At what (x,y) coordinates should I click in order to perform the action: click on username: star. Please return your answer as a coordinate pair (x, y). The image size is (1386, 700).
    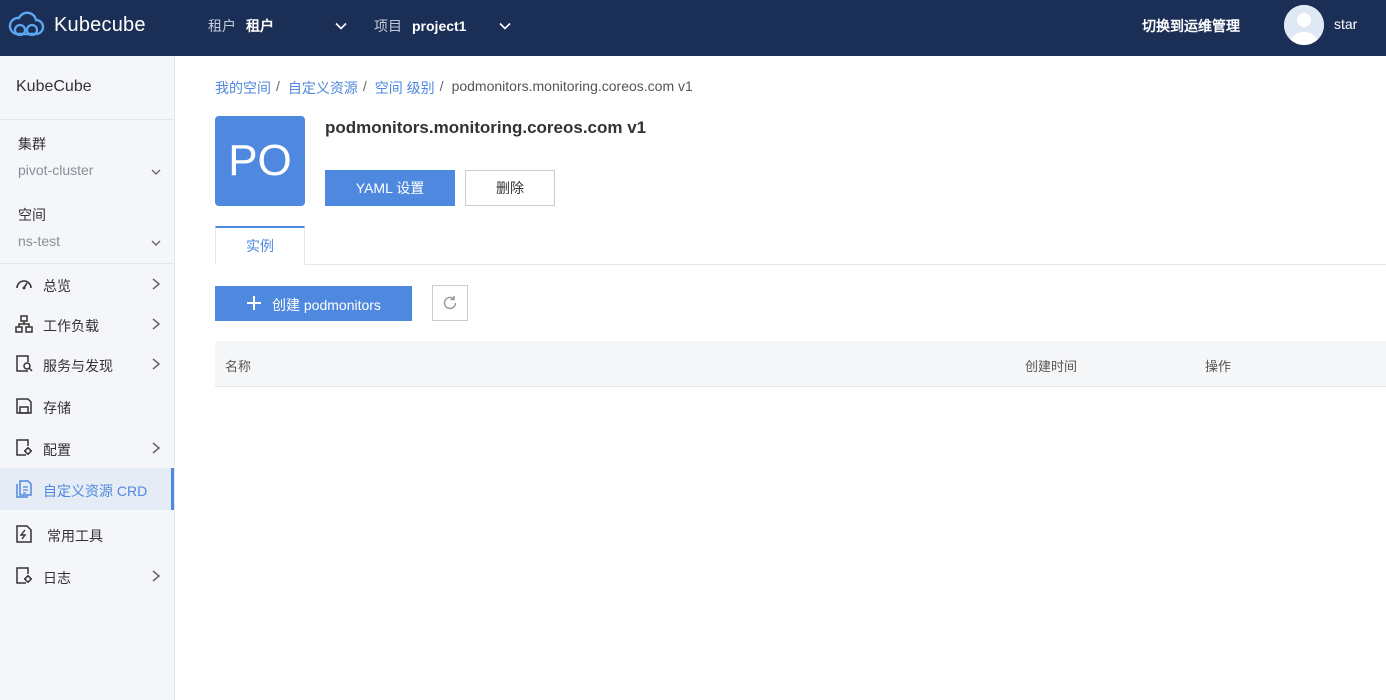
    Looking at the image, I should click on (1345, 24).